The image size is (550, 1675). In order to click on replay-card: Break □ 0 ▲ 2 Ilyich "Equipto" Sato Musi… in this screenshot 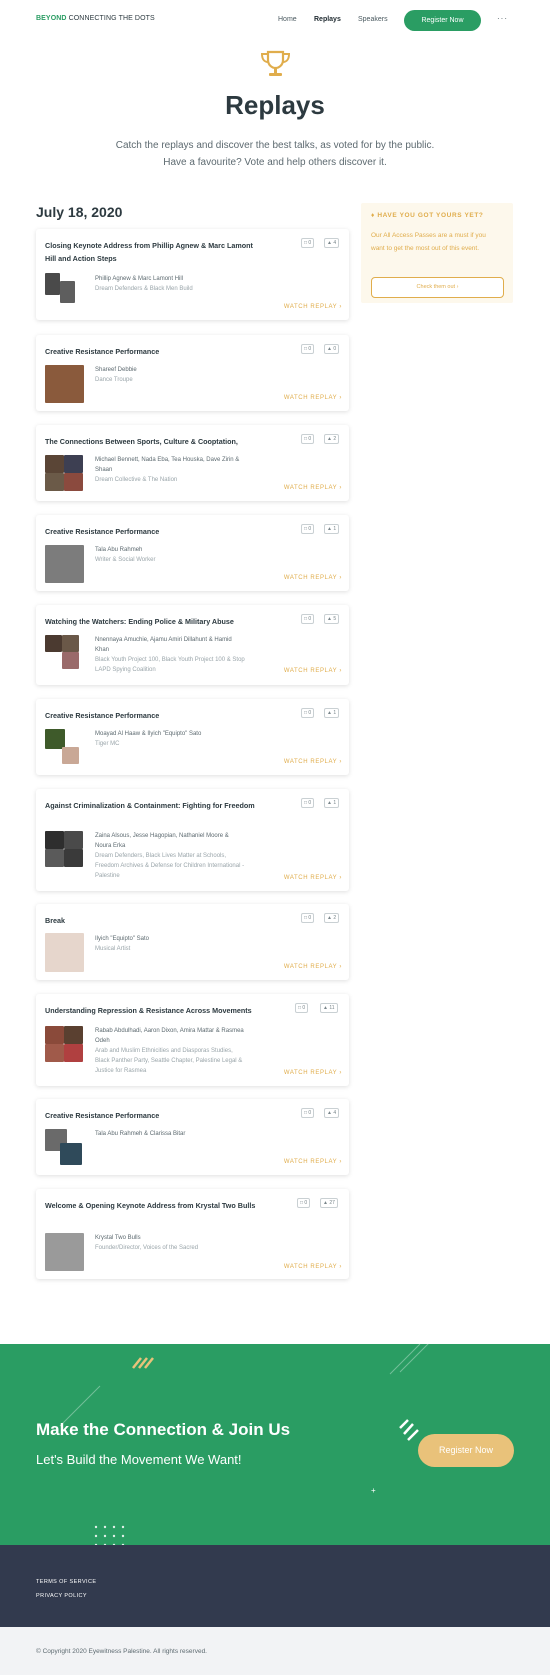, I will do `click(192, 942)`.